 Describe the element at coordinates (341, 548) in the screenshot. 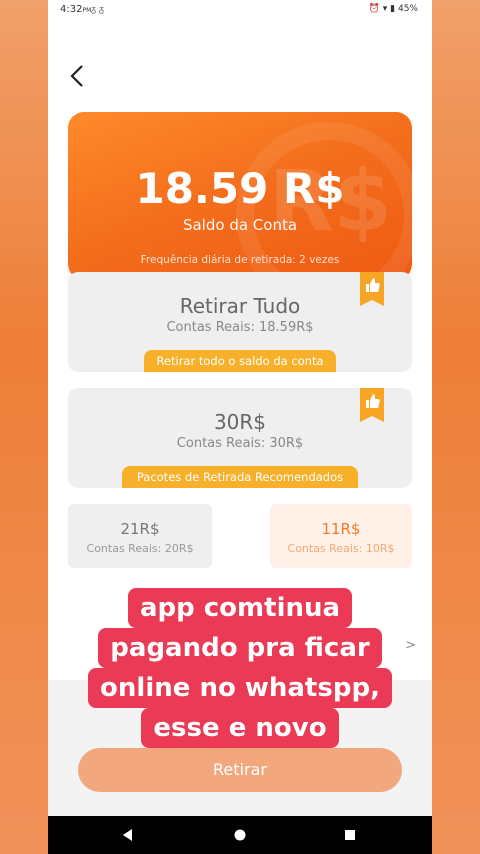

I see `option-subtitle: Contas Reais: 10R$` at that location.